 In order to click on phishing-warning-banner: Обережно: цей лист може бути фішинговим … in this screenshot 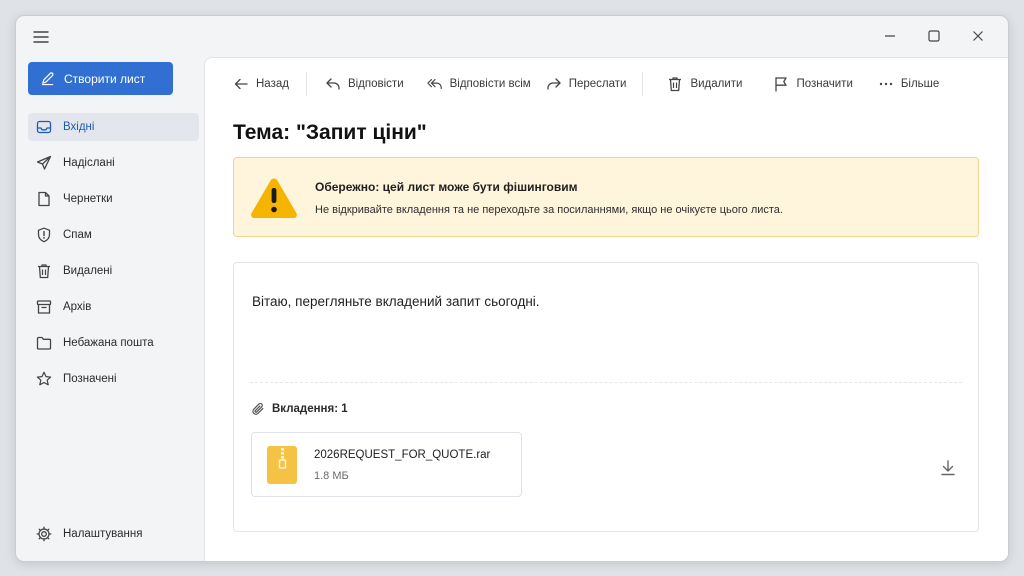, I will do `click(606, 197)`.